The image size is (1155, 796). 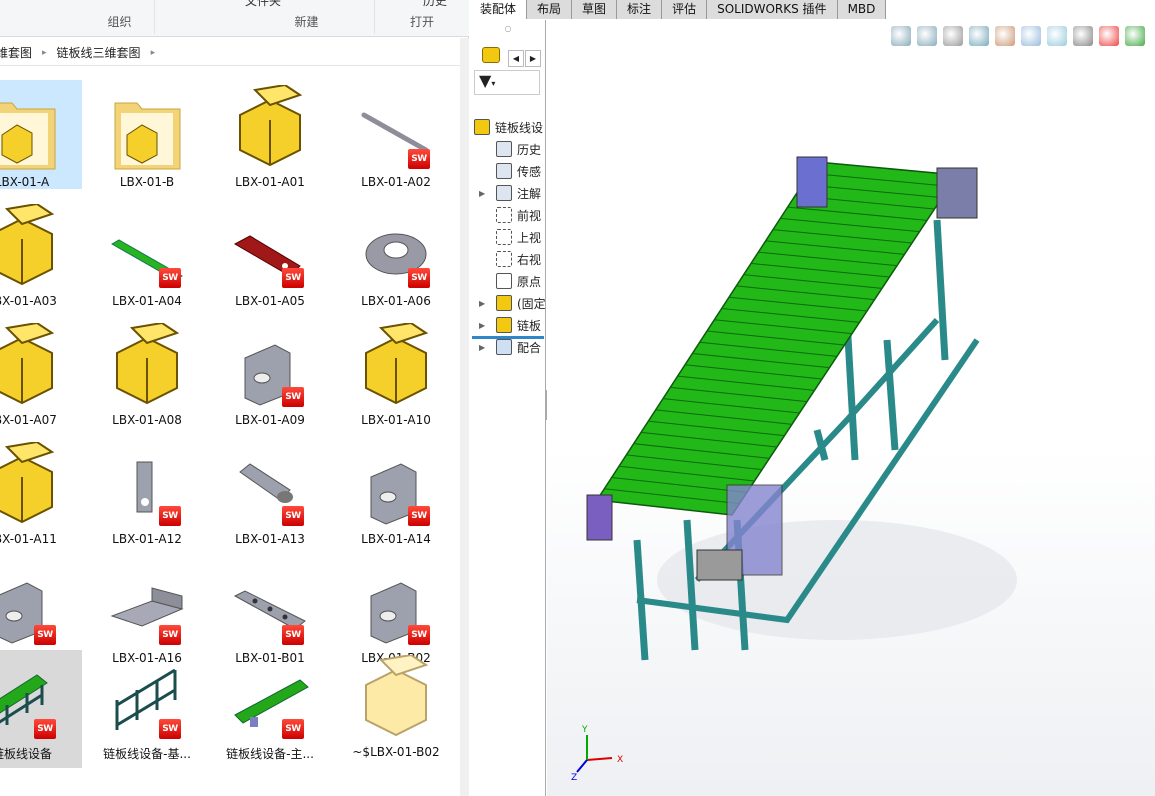 What do you see at coordinates (620, 760) in the screenshot?
I see `triad-label: X` at bounding box center [620, 760].